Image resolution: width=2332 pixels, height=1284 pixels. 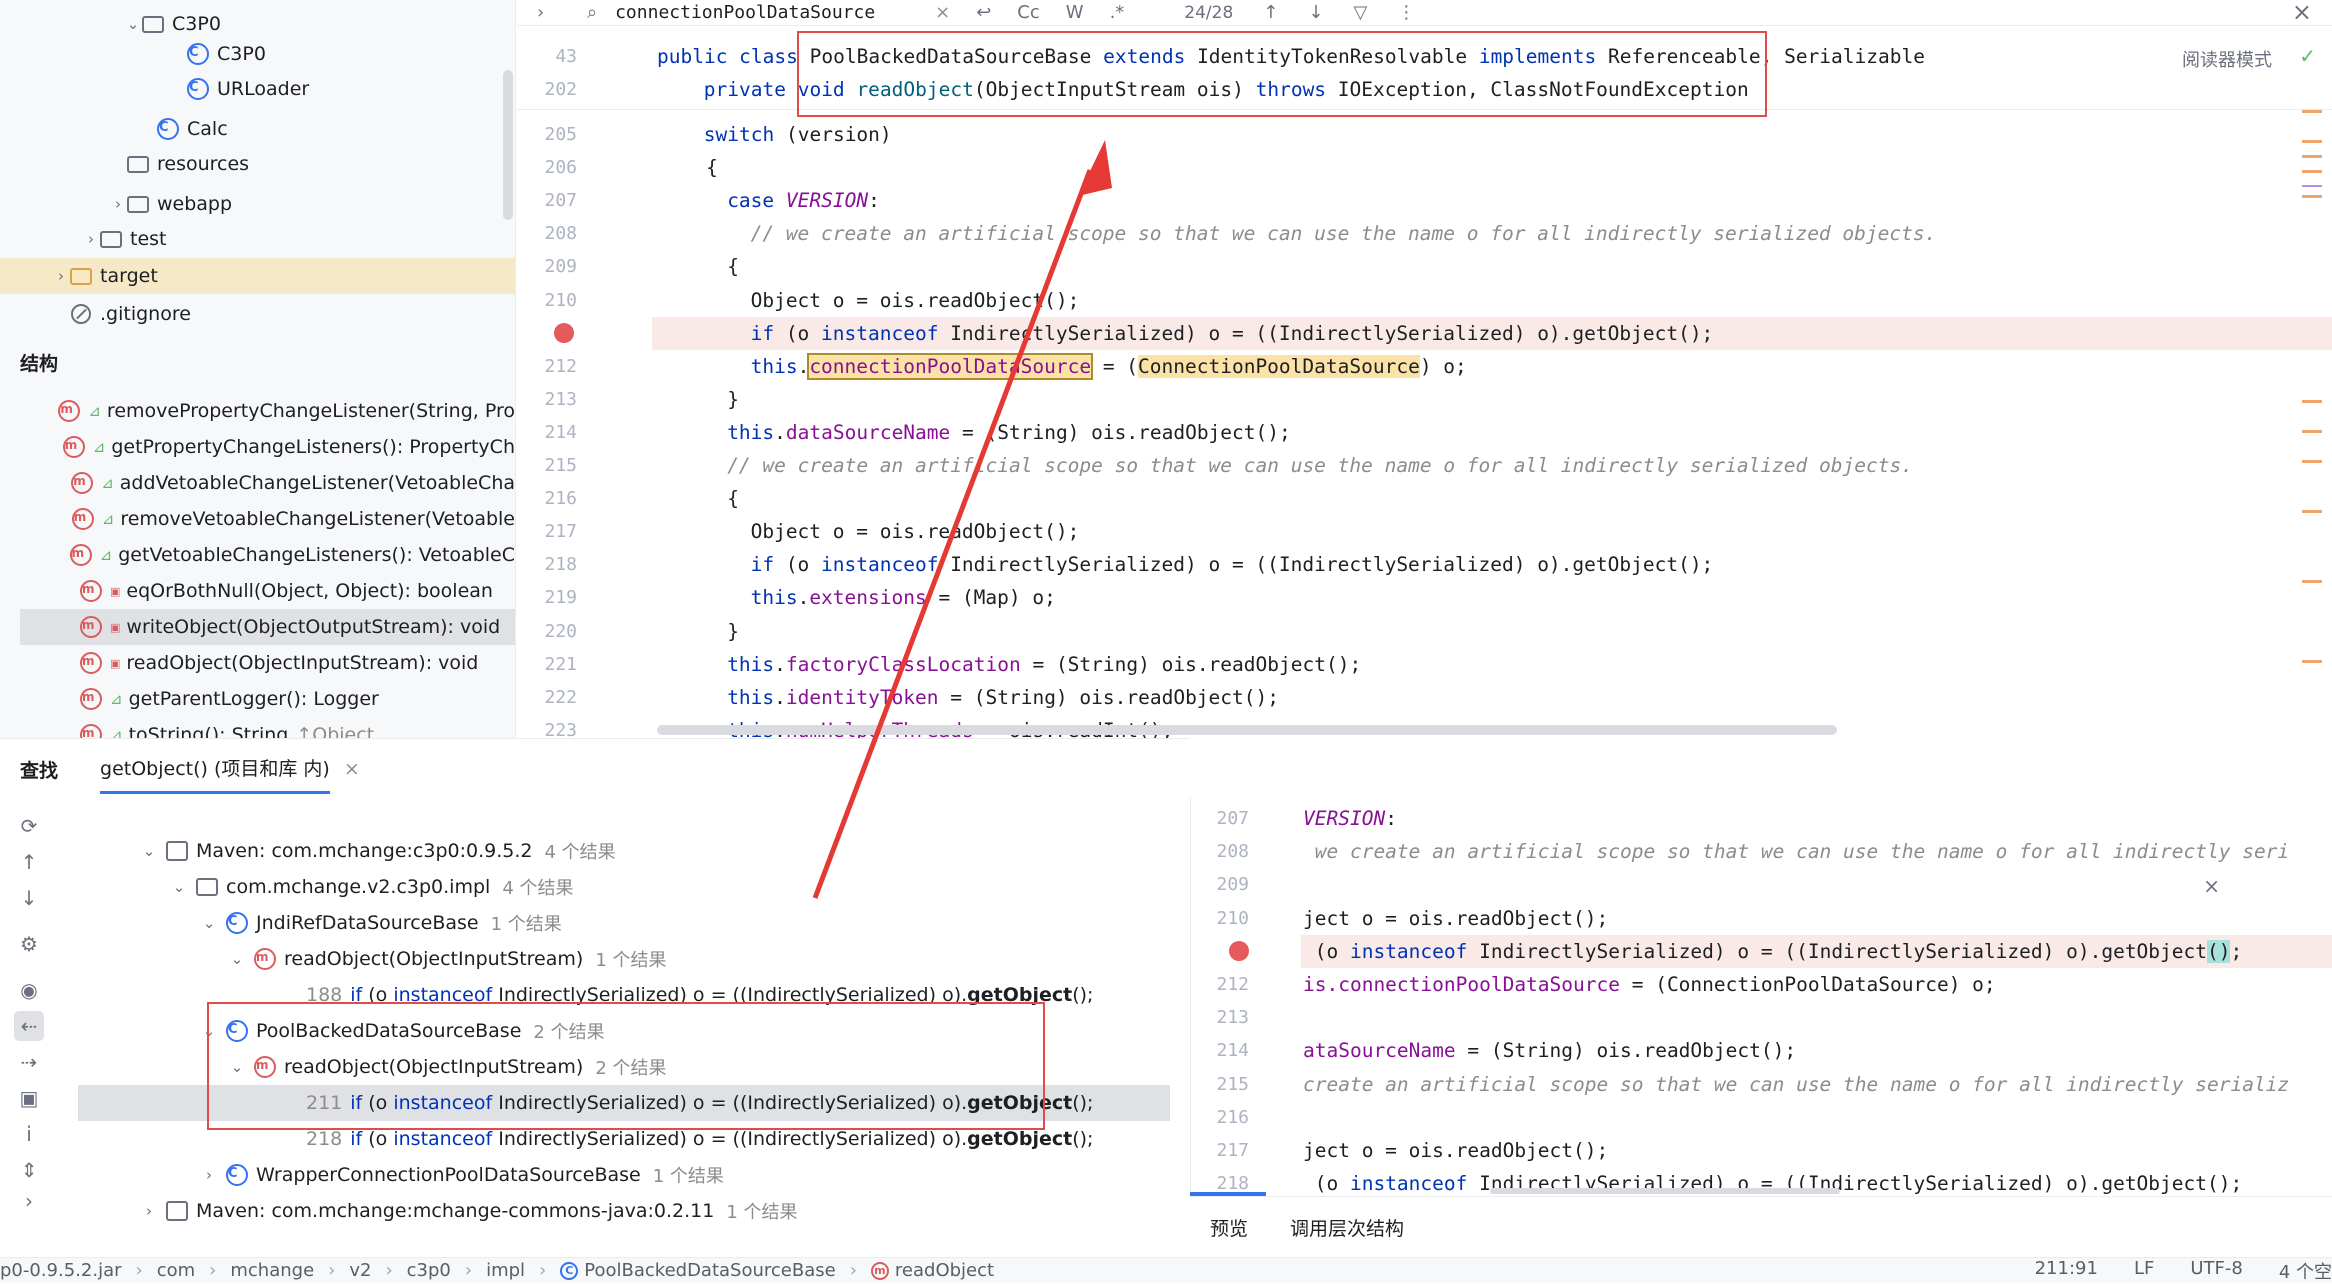 What do you see at coordinates (508, 145) in the screenshot?
I see `project-scrollbar` at bounding box center [508, 145].